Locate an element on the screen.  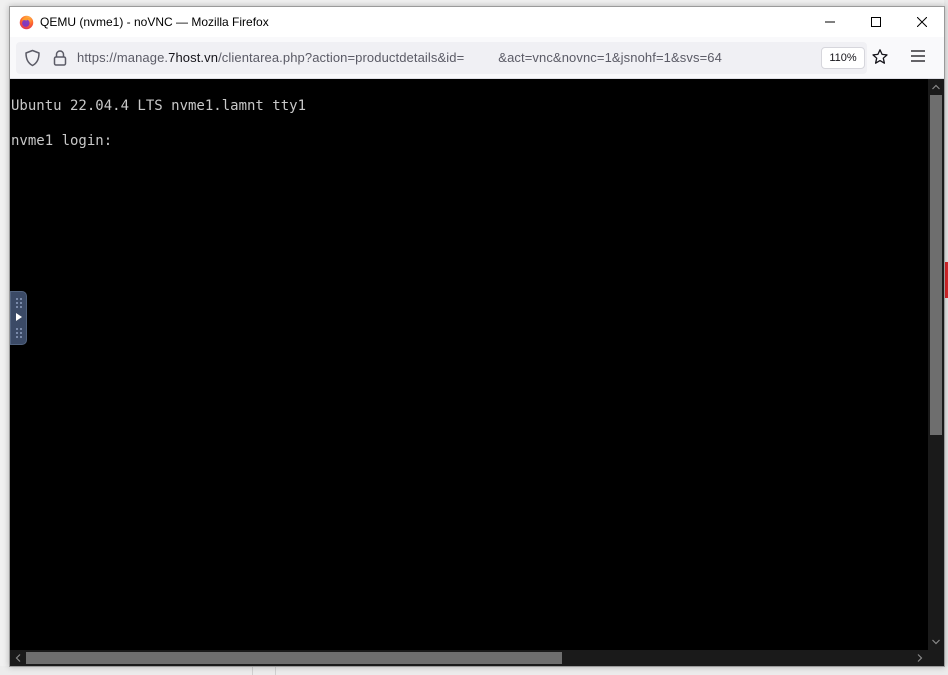
close-icon is located at coordinates (922, 22).